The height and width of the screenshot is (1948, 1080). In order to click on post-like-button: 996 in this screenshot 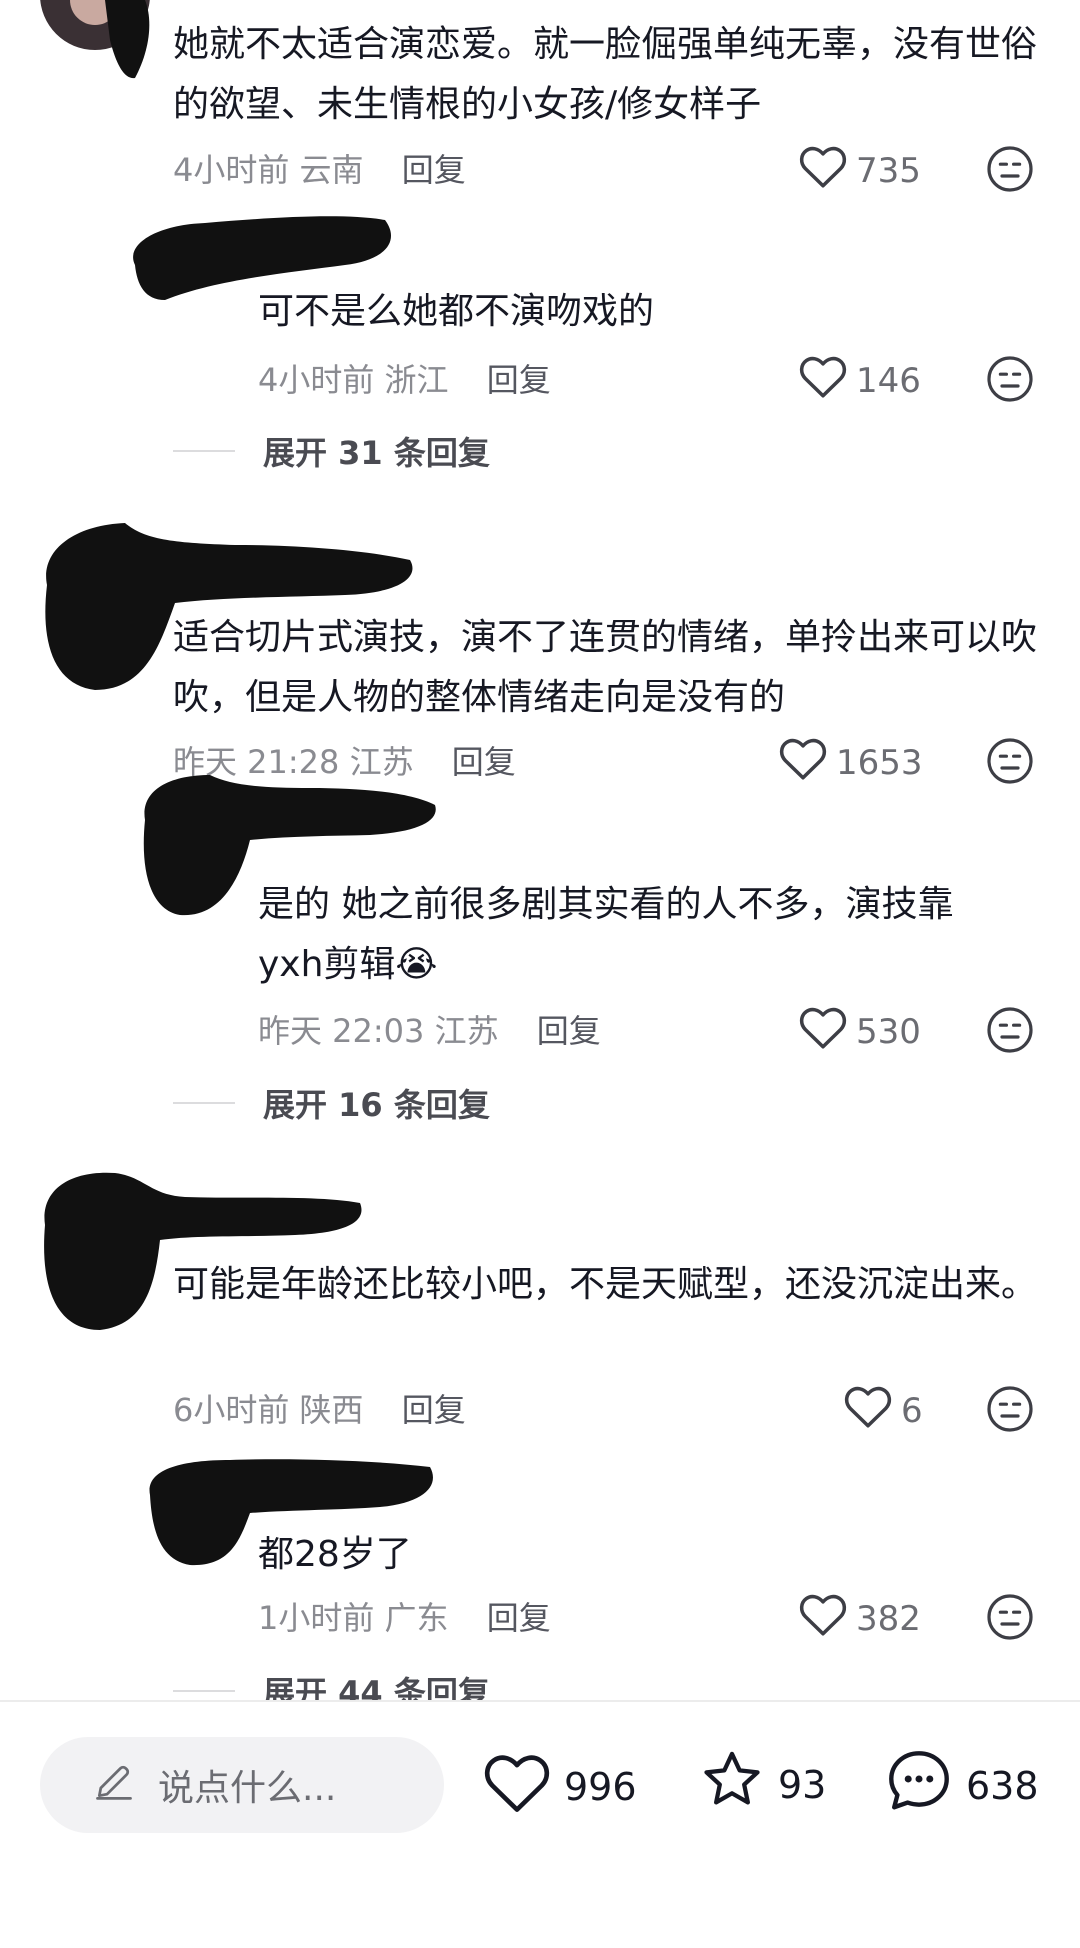, I will do `click(559, 1786)`.